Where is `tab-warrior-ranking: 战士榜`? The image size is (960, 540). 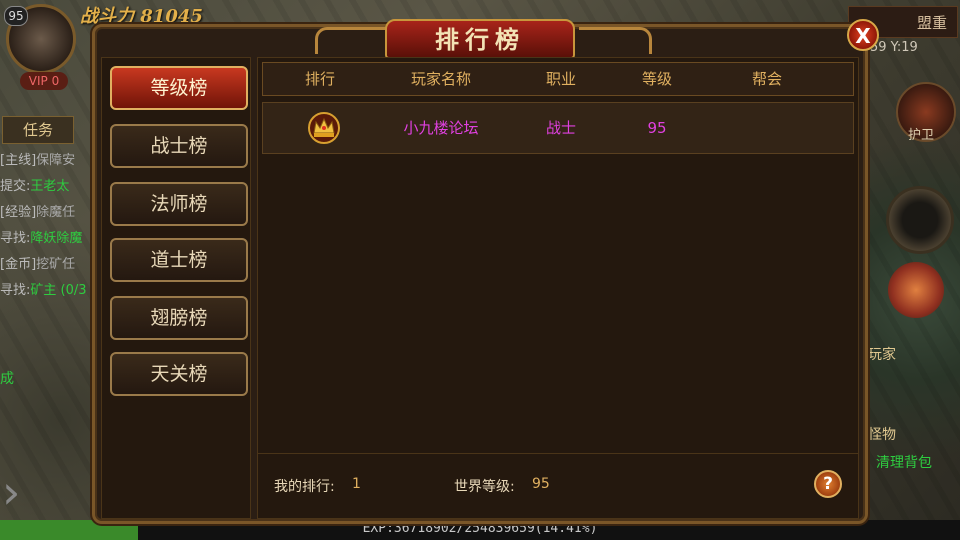 tab-warrior-ranking: 战士榜 is located at coordinates (179, 146).